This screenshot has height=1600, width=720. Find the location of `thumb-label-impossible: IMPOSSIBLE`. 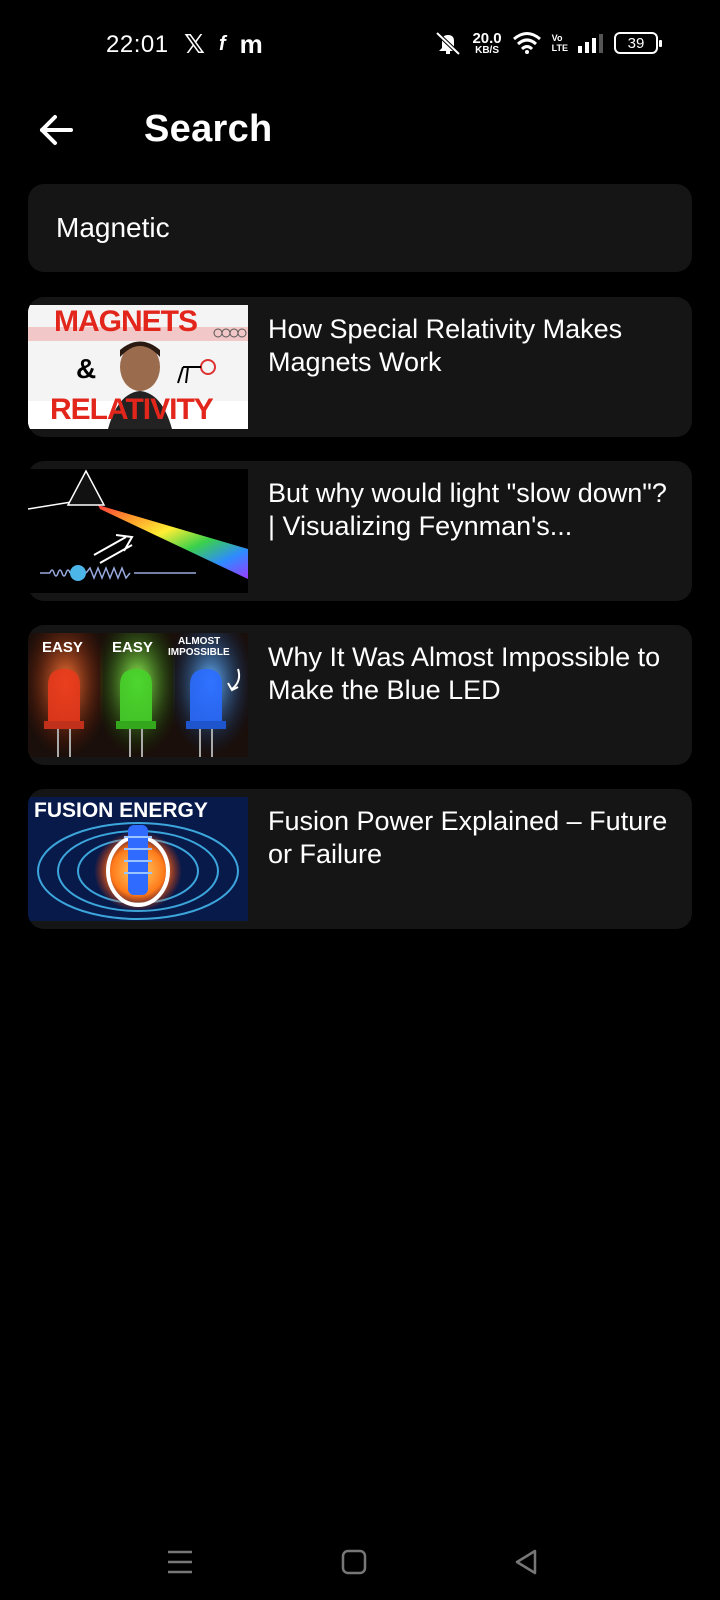

thumb-label-impossible: IMPOSSIBLE is located at coordinates (199, 652).